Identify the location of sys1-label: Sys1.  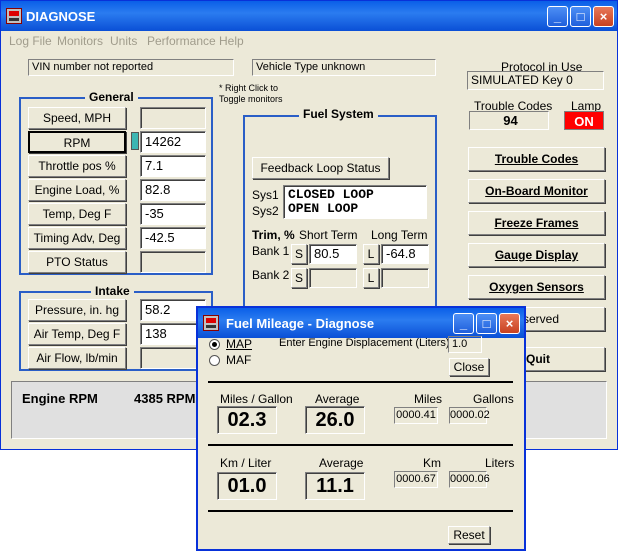
(265, 195).